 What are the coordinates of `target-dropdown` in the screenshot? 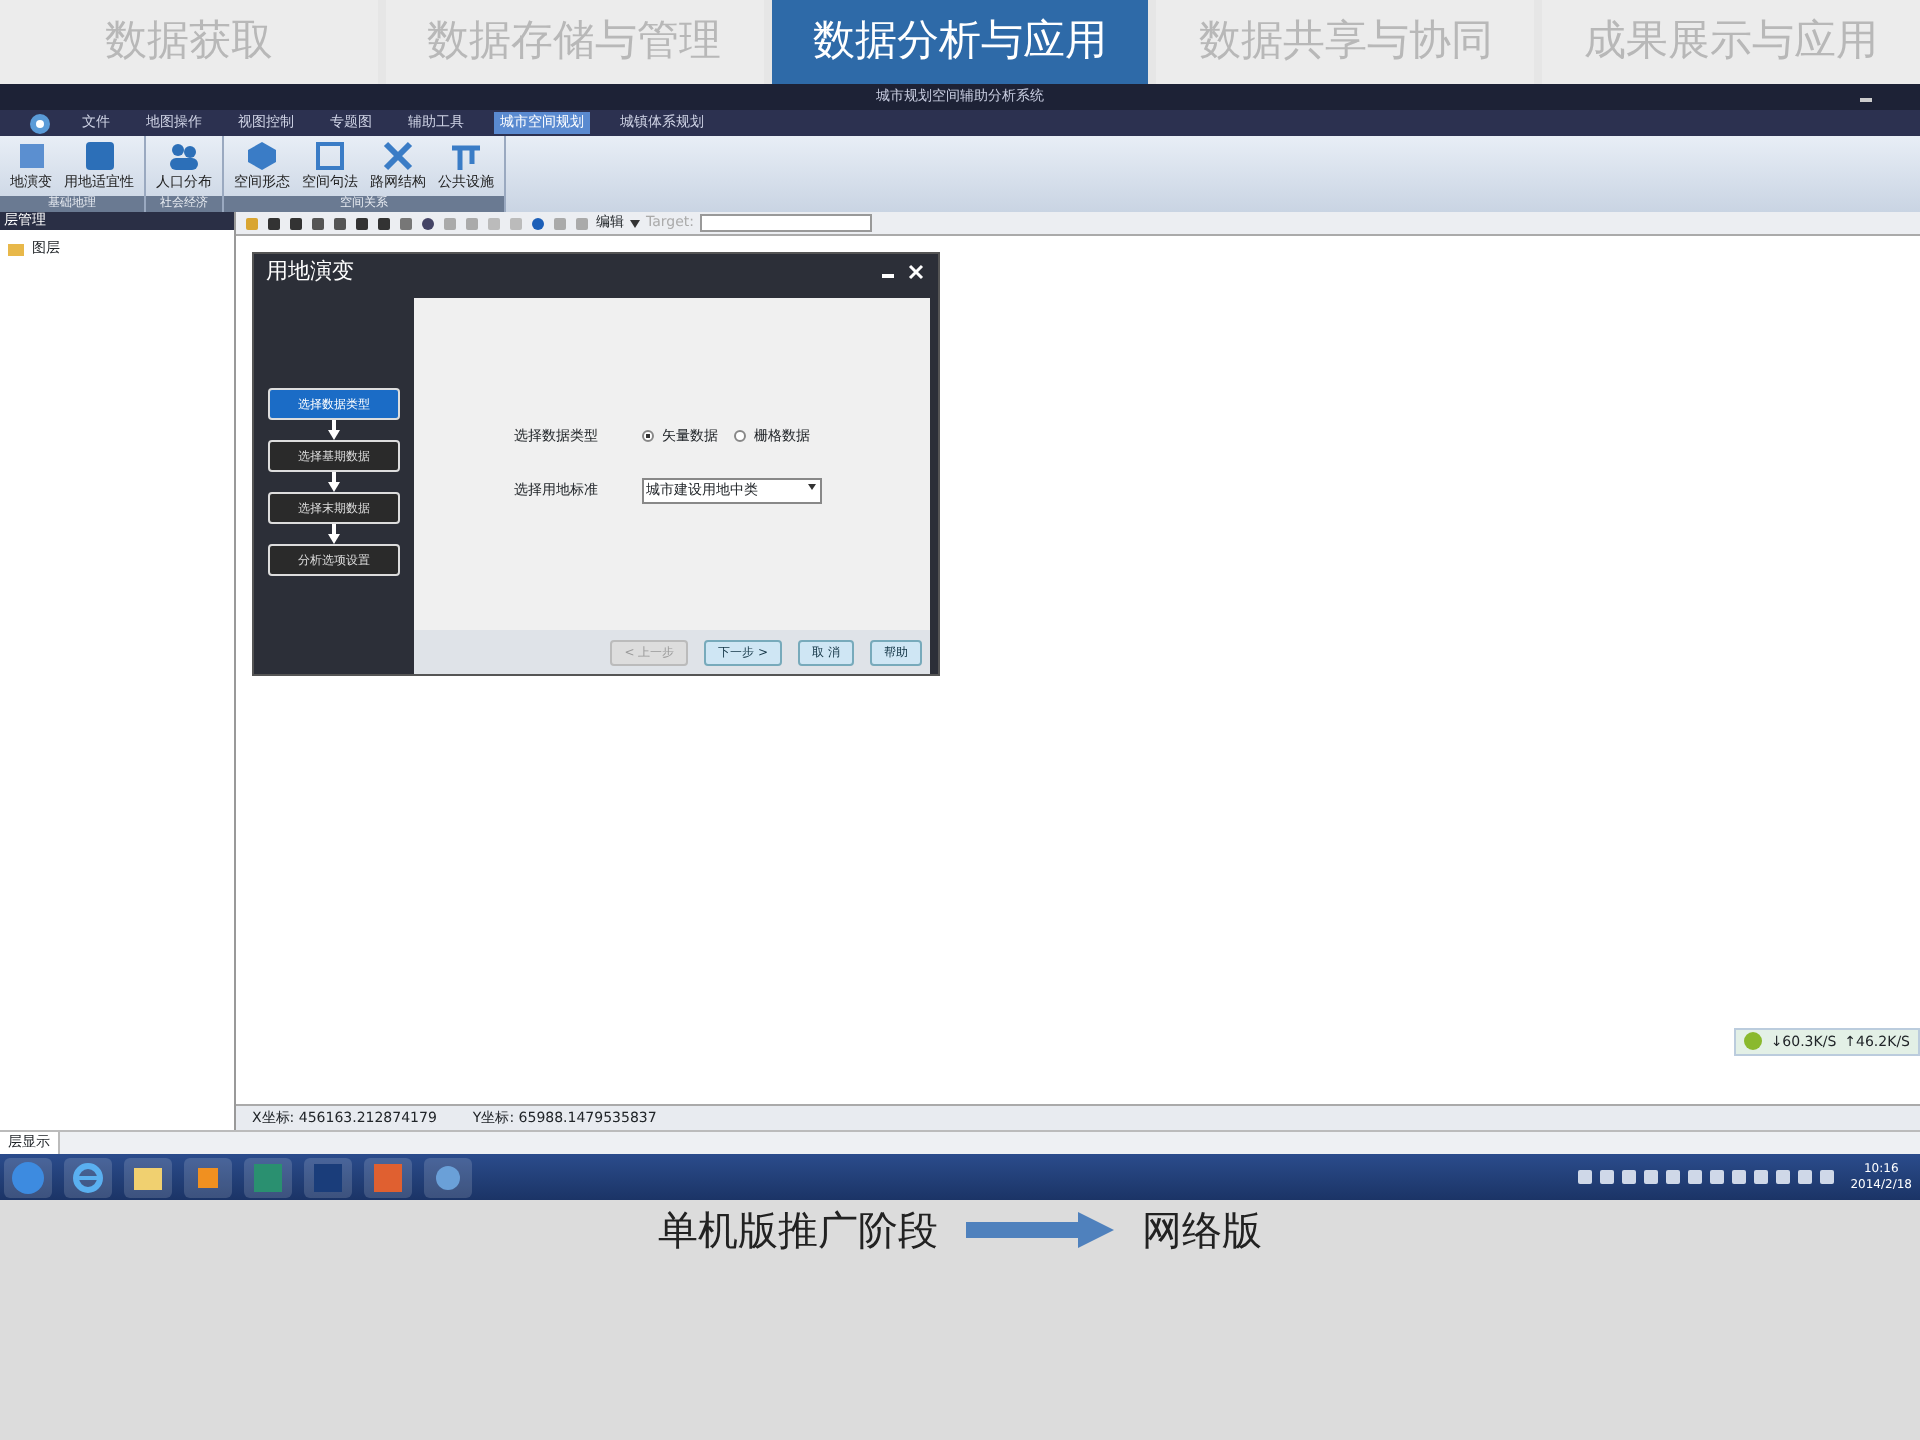 It's located at (786, 223).